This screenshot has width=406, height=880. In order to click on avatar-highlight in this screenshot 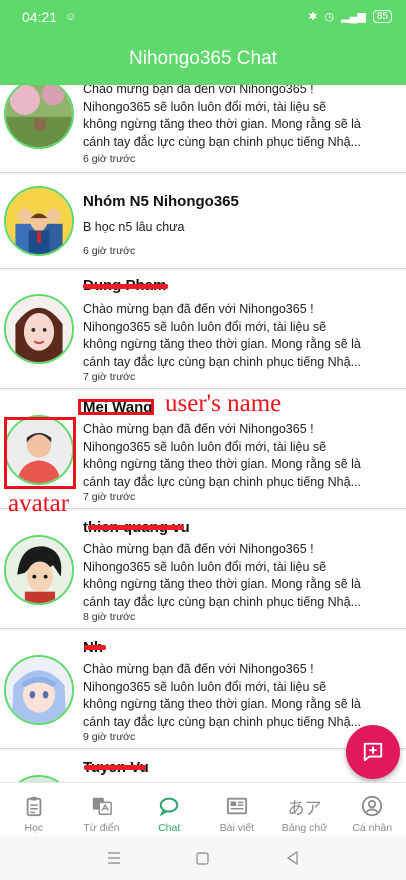, I will do `click(40, 453)`.